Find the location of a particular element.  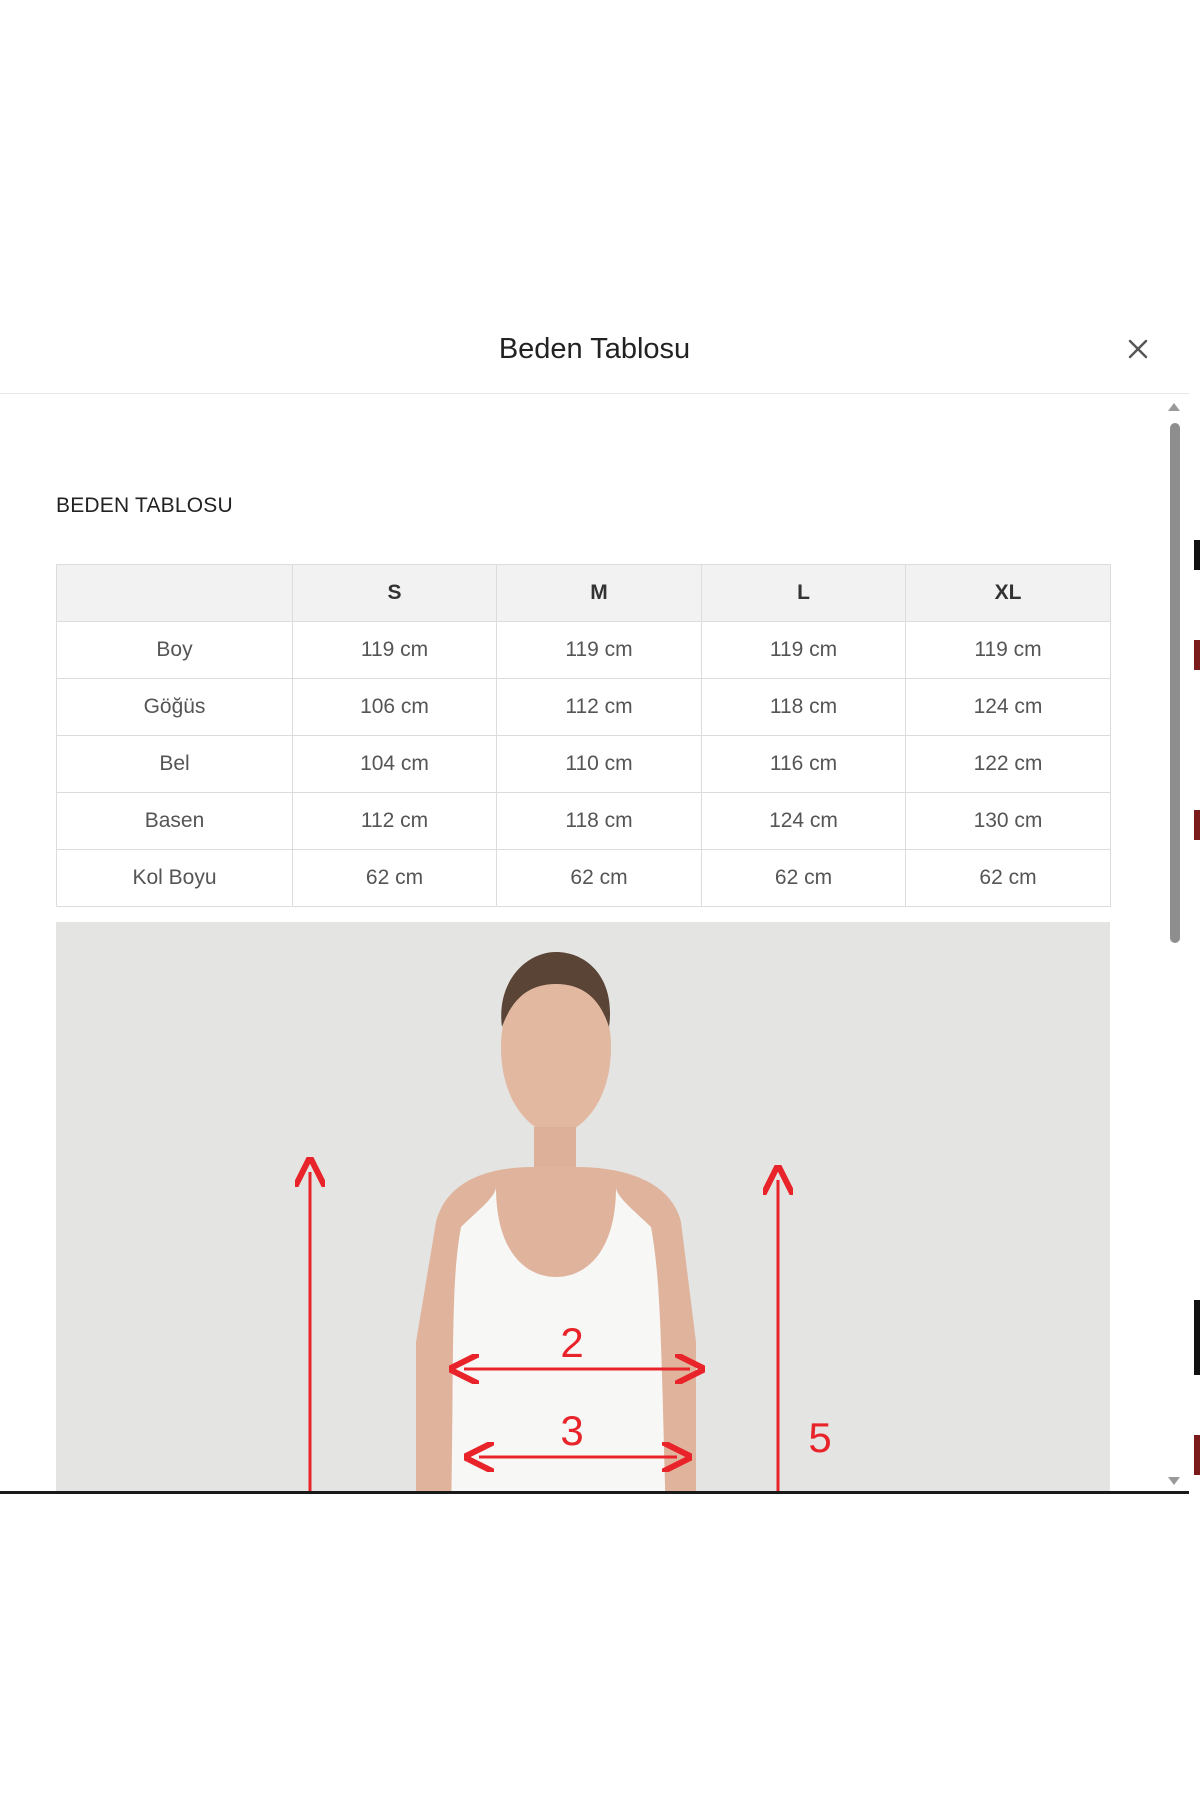

close-icon is located at coordinates (1138, 349).